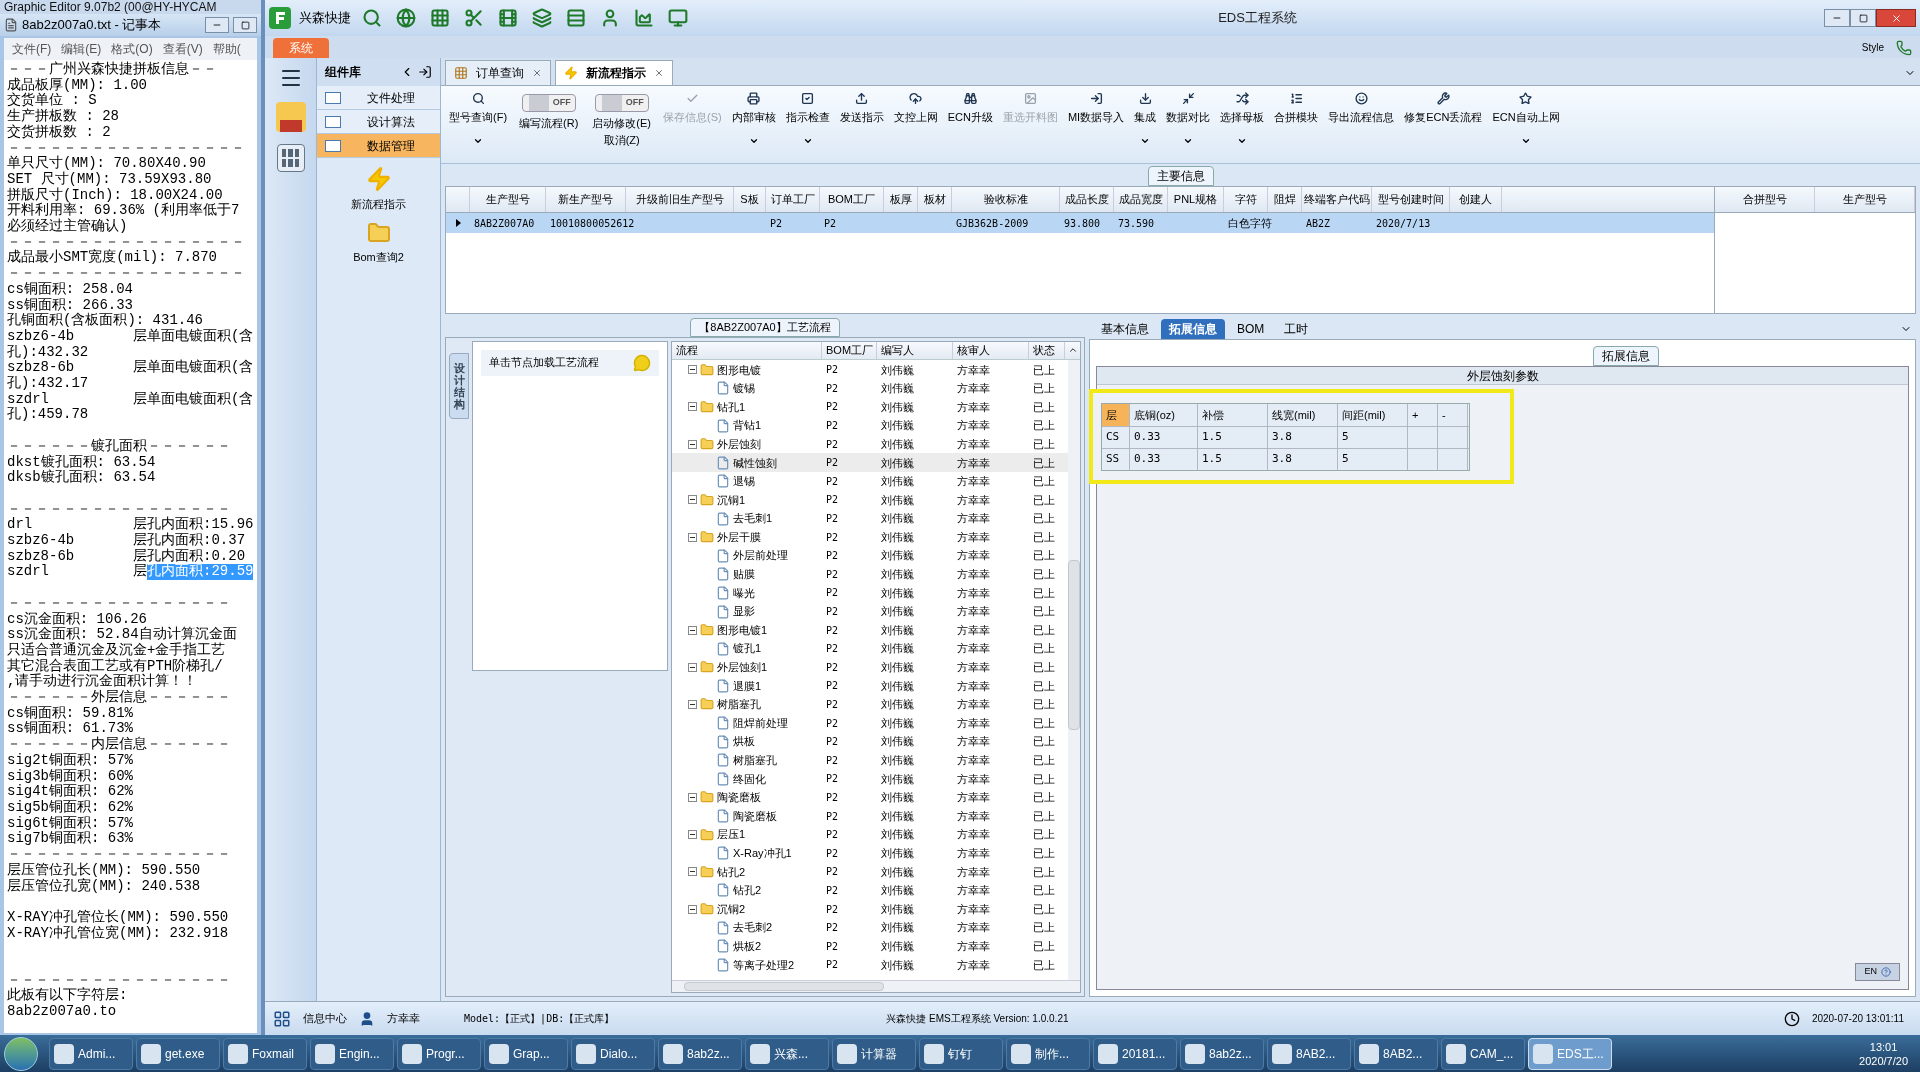 The image size is (1920, 1072). Describe the element at coordinates (1125, 329) in the screenshot. I see `tab: 基本信息` at that location.